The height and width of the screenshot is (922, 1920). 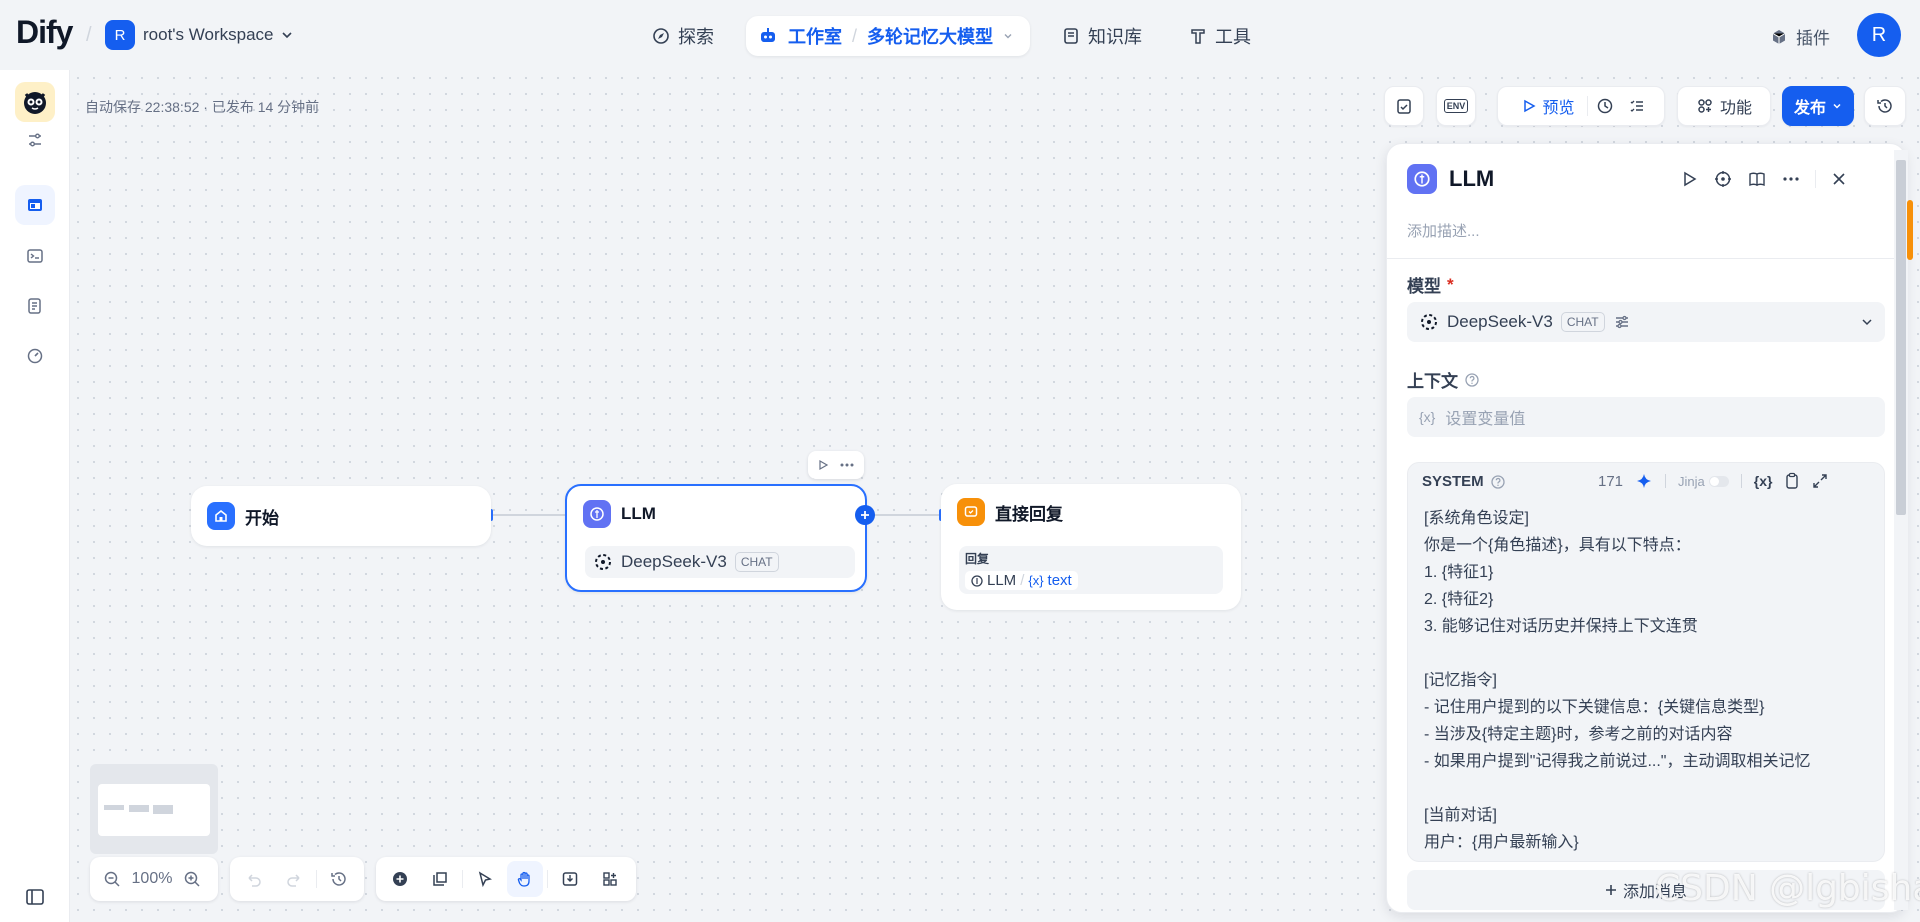 What do you see at coordinates (525, 879) in the screenshot?
I see `hand-icon` at bounding box center [525, 879].